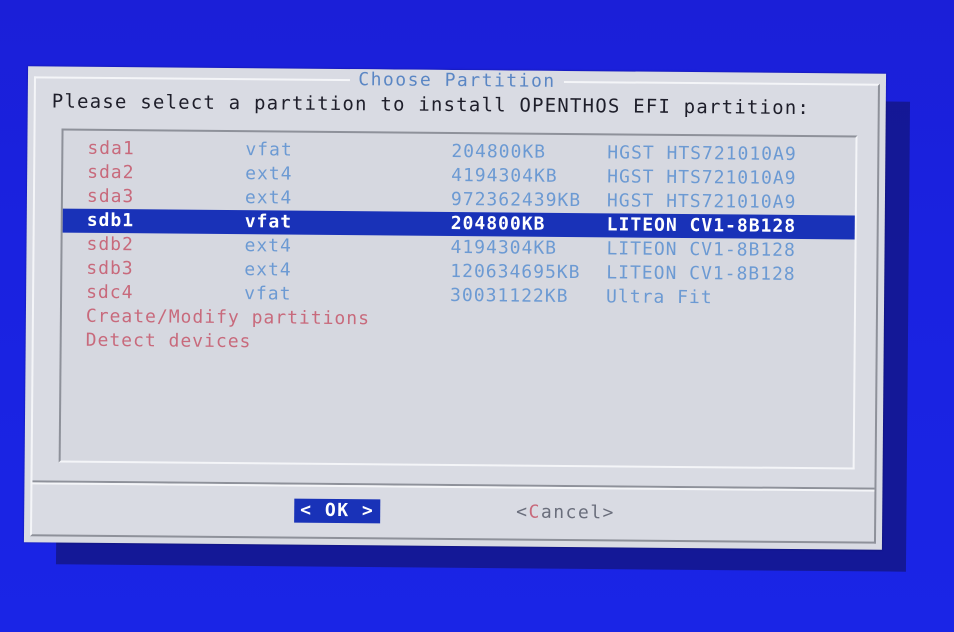  I want to click on action-label: Detect devices, so click(168, 341).